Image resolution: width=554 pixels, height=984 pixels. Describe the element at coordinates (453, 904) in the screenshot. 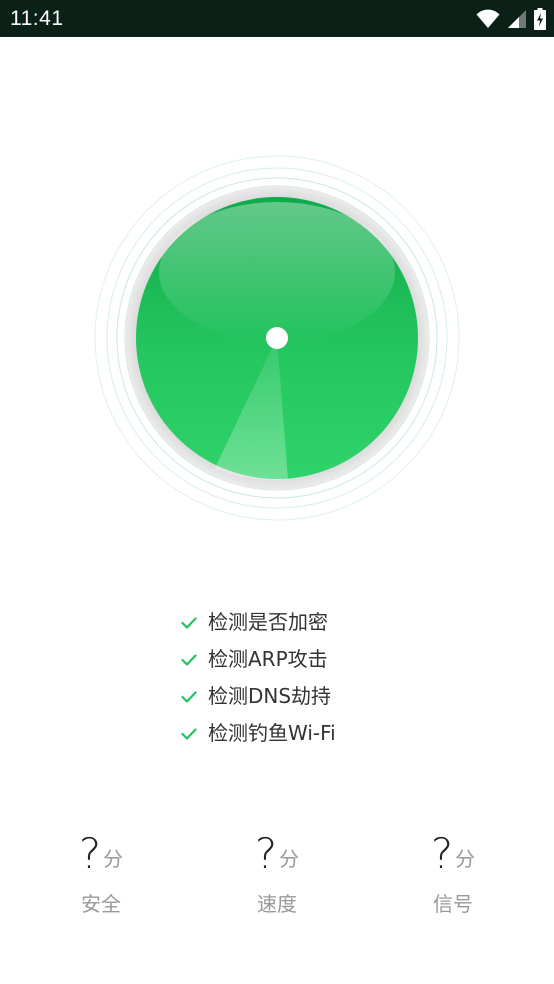

I see `score-label: 信号` at that location.